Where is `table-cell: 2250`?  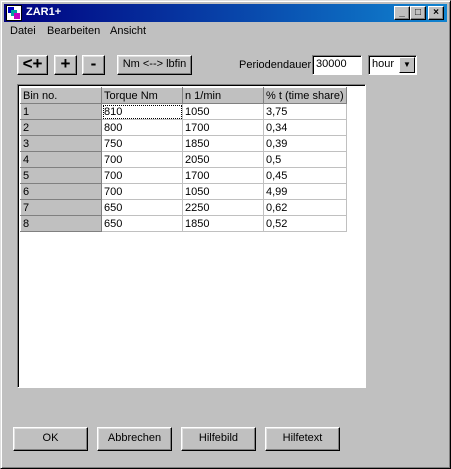
table-cell: 2250 is located at coordinates (223, 207).